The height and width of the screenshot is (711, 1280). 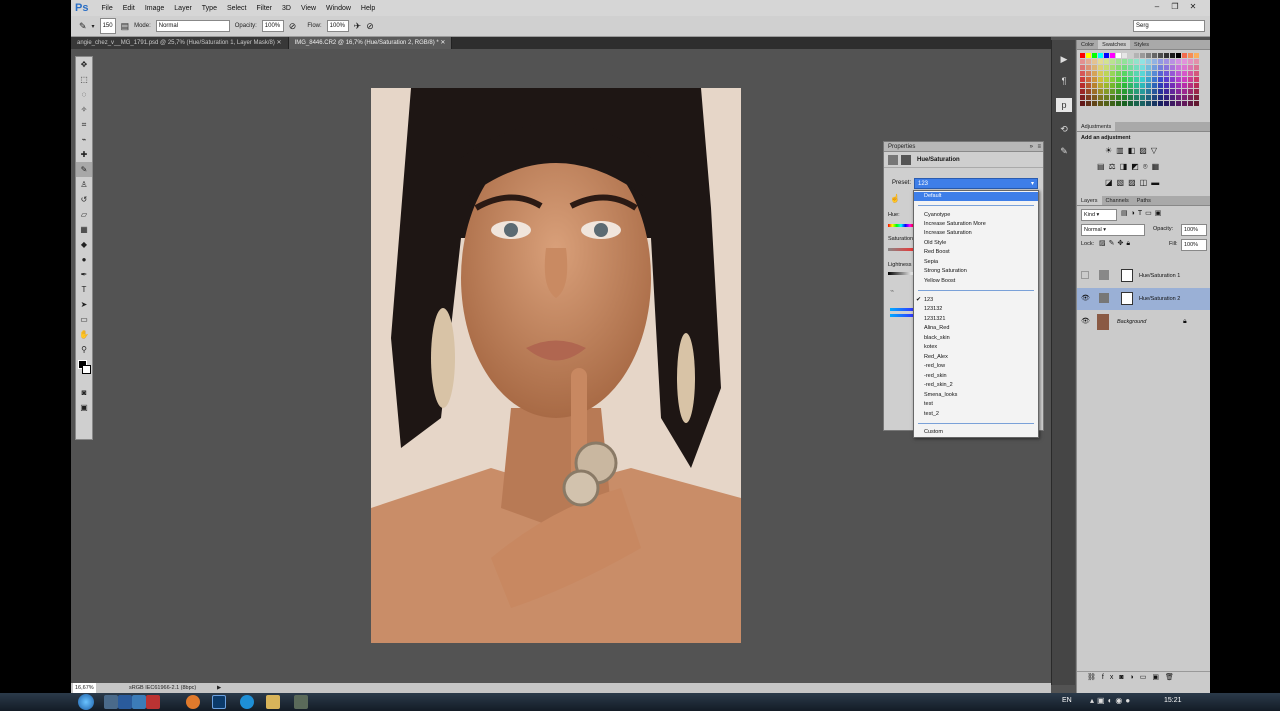 I want to click on tab-layers: Layers, so click(x=1089, y=200).